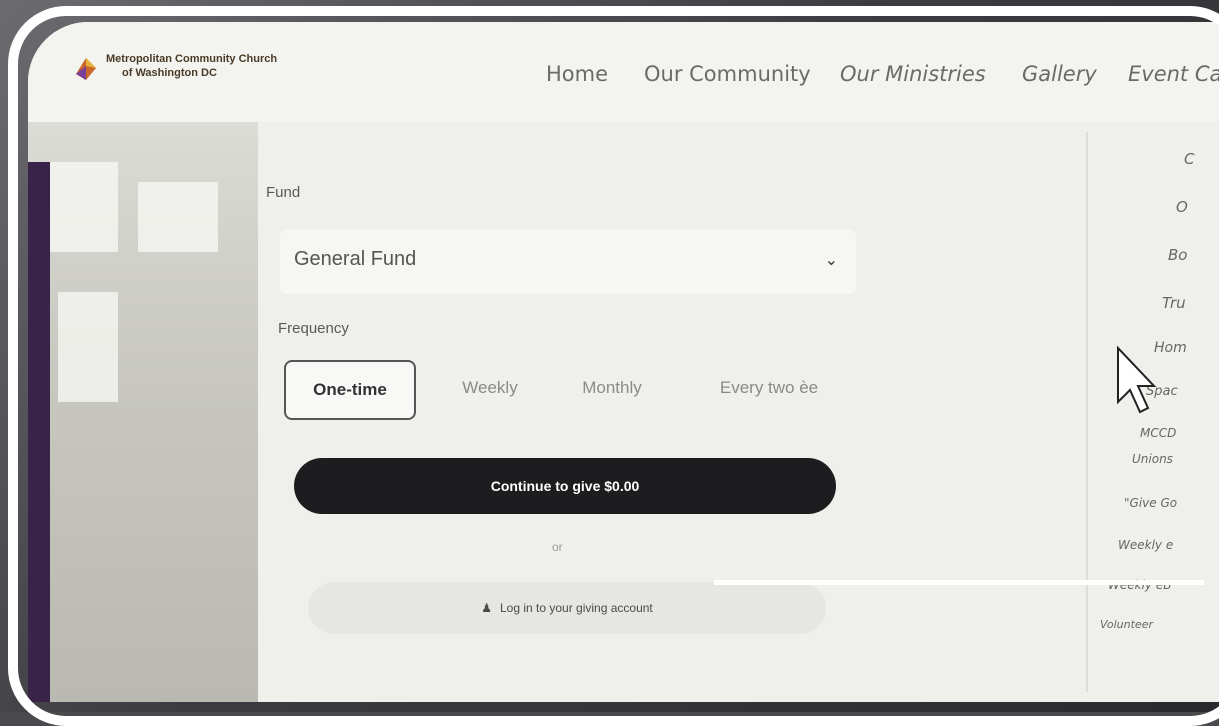  Describe the element at coordinates (1174, 303) in the screenshot. I see `sidebar-item-4: Tru` at that location.